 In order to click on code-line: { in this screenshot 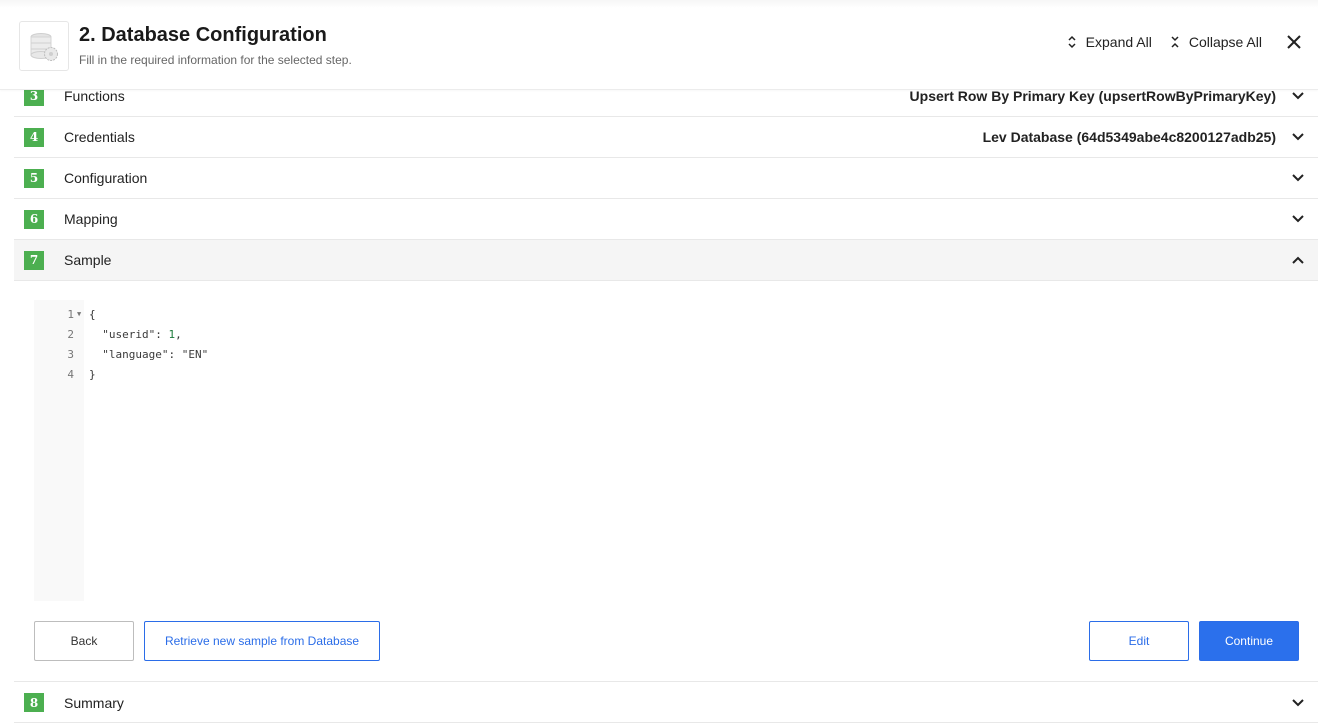, I will do `click(92, 314)`.